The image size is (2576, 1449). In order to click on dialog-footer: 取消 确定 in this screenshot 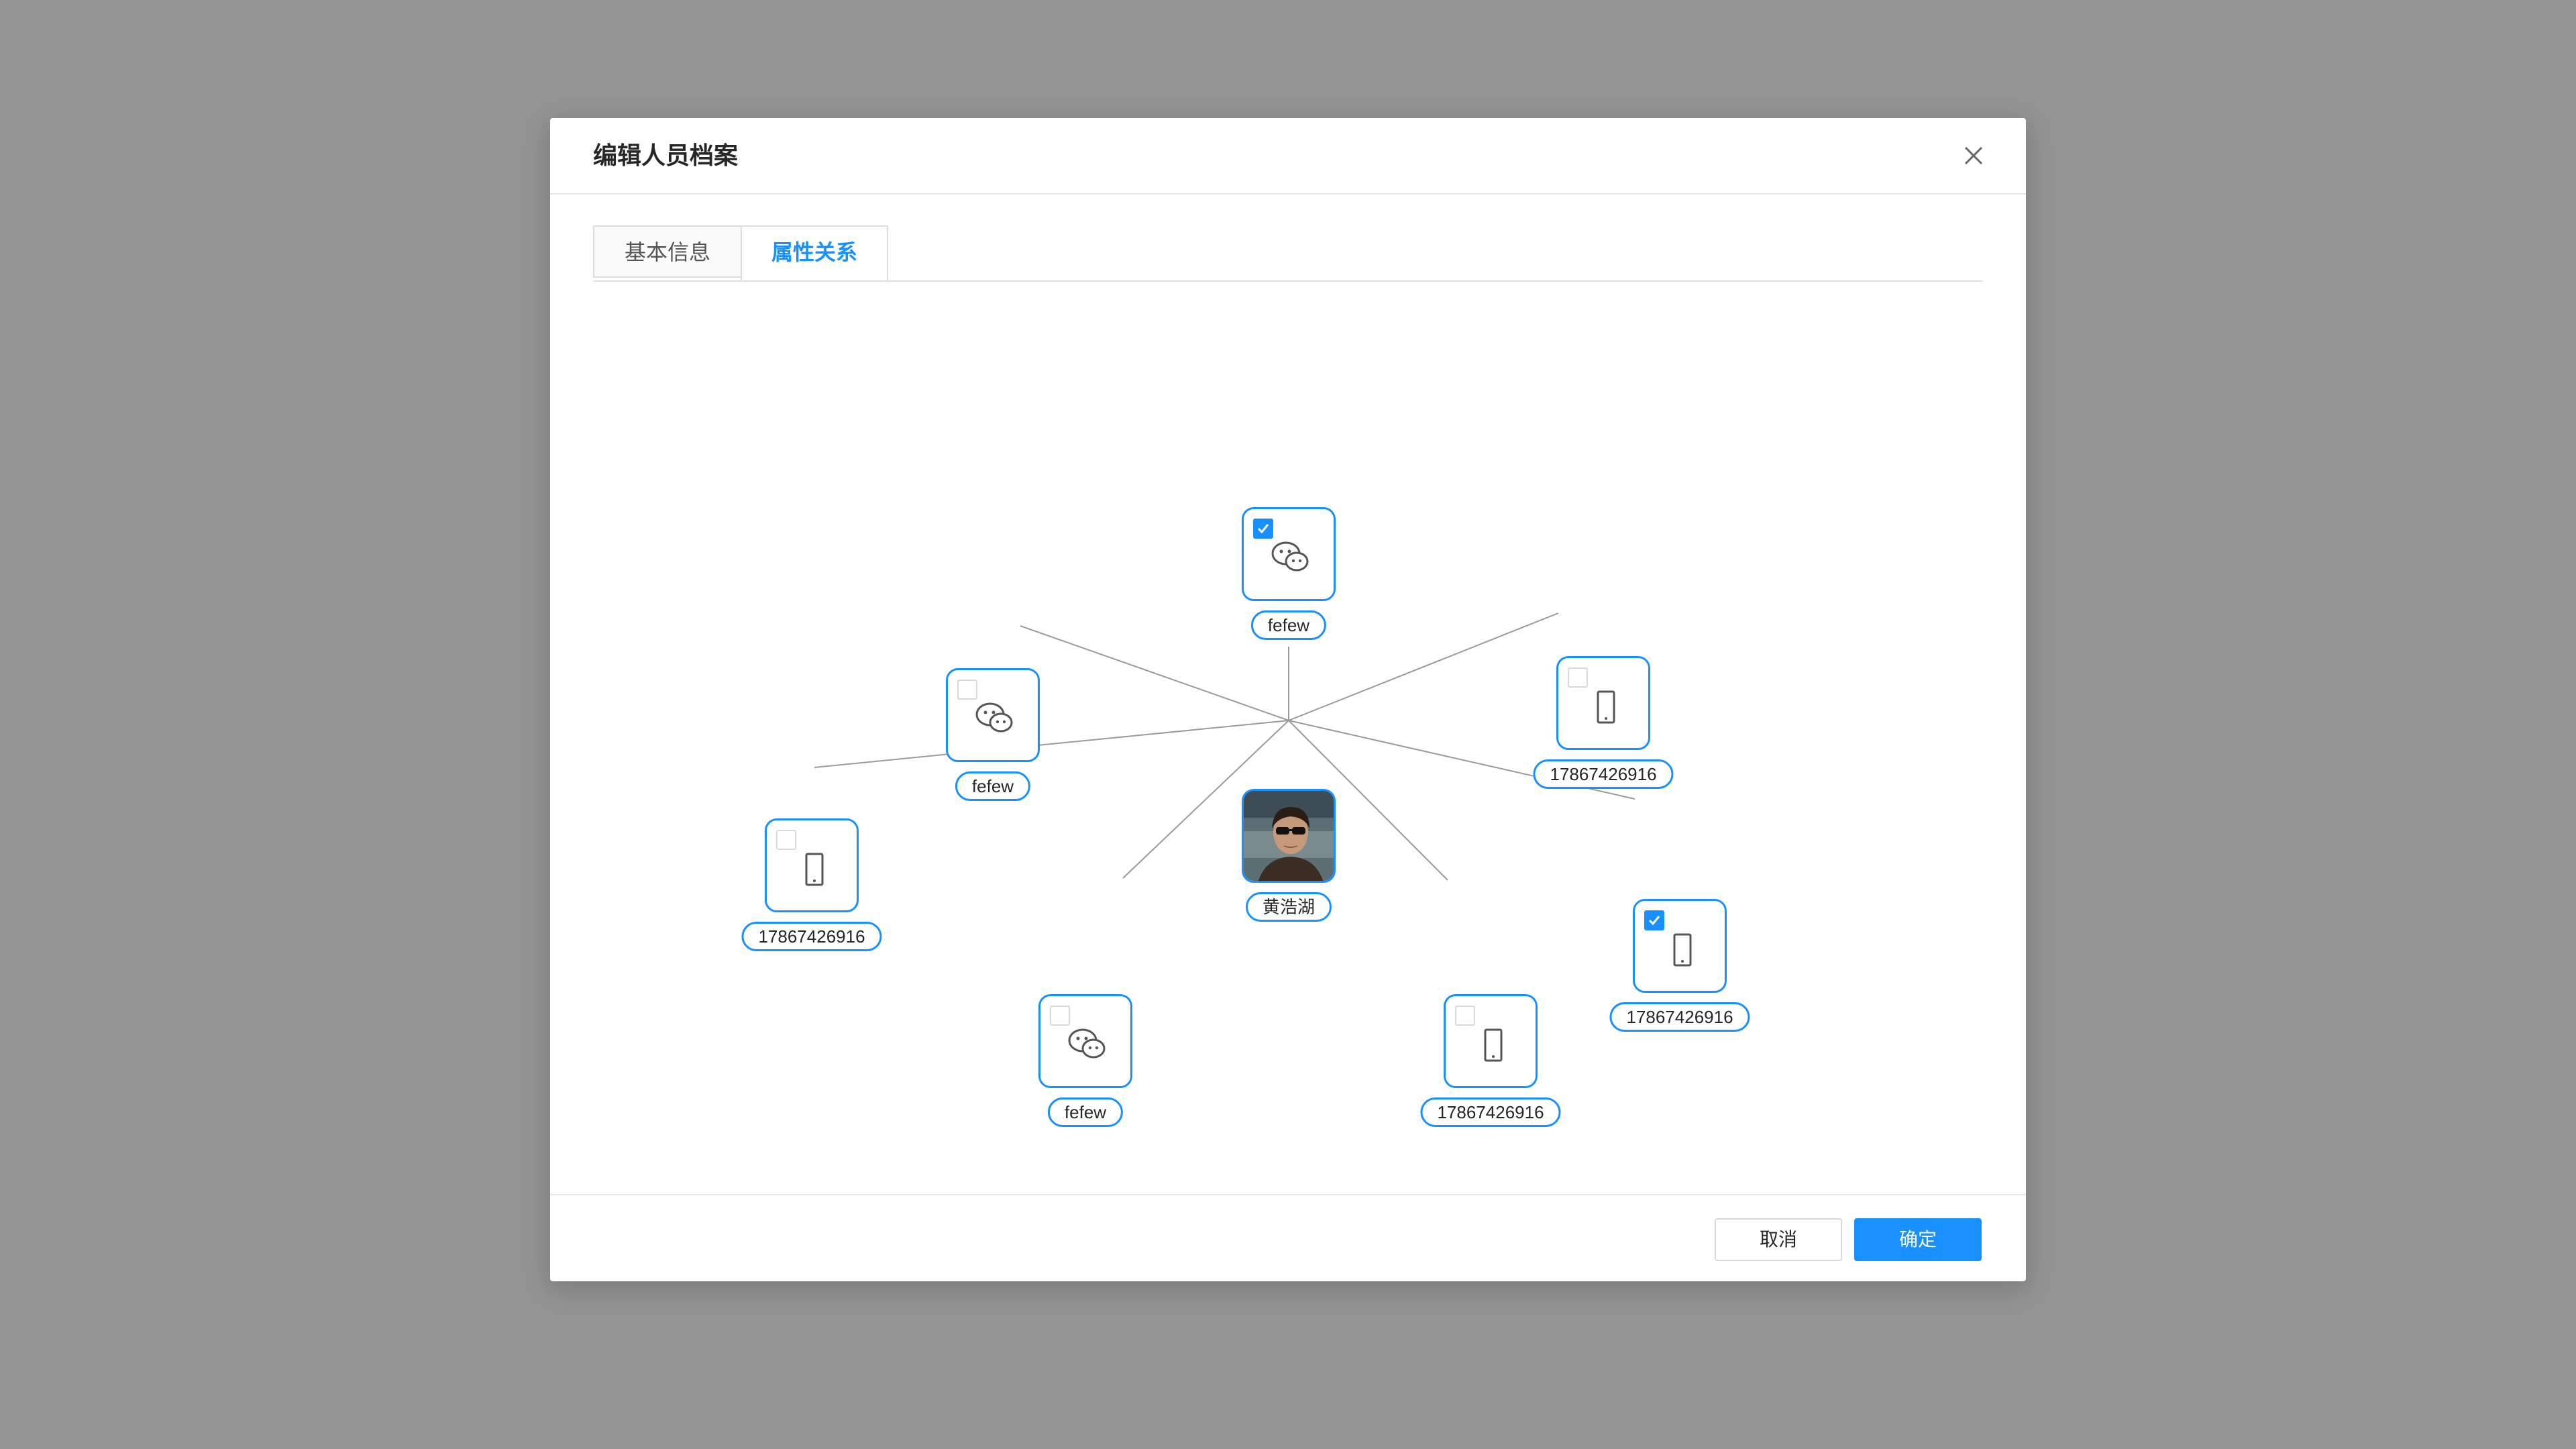, I will do `click(1288, 1238)`.